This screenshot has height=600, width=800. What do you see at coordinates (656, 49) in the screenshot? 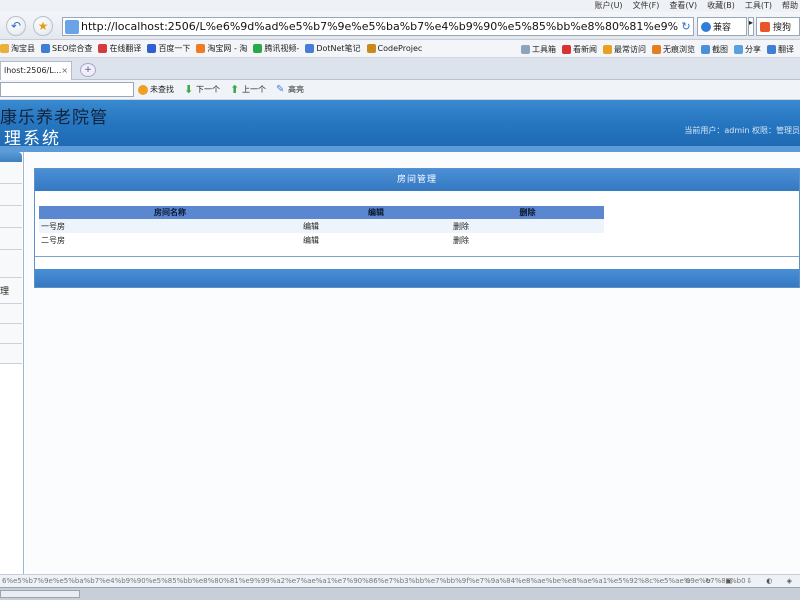
I see `incognito-icon` at bounding box center [656, 49].